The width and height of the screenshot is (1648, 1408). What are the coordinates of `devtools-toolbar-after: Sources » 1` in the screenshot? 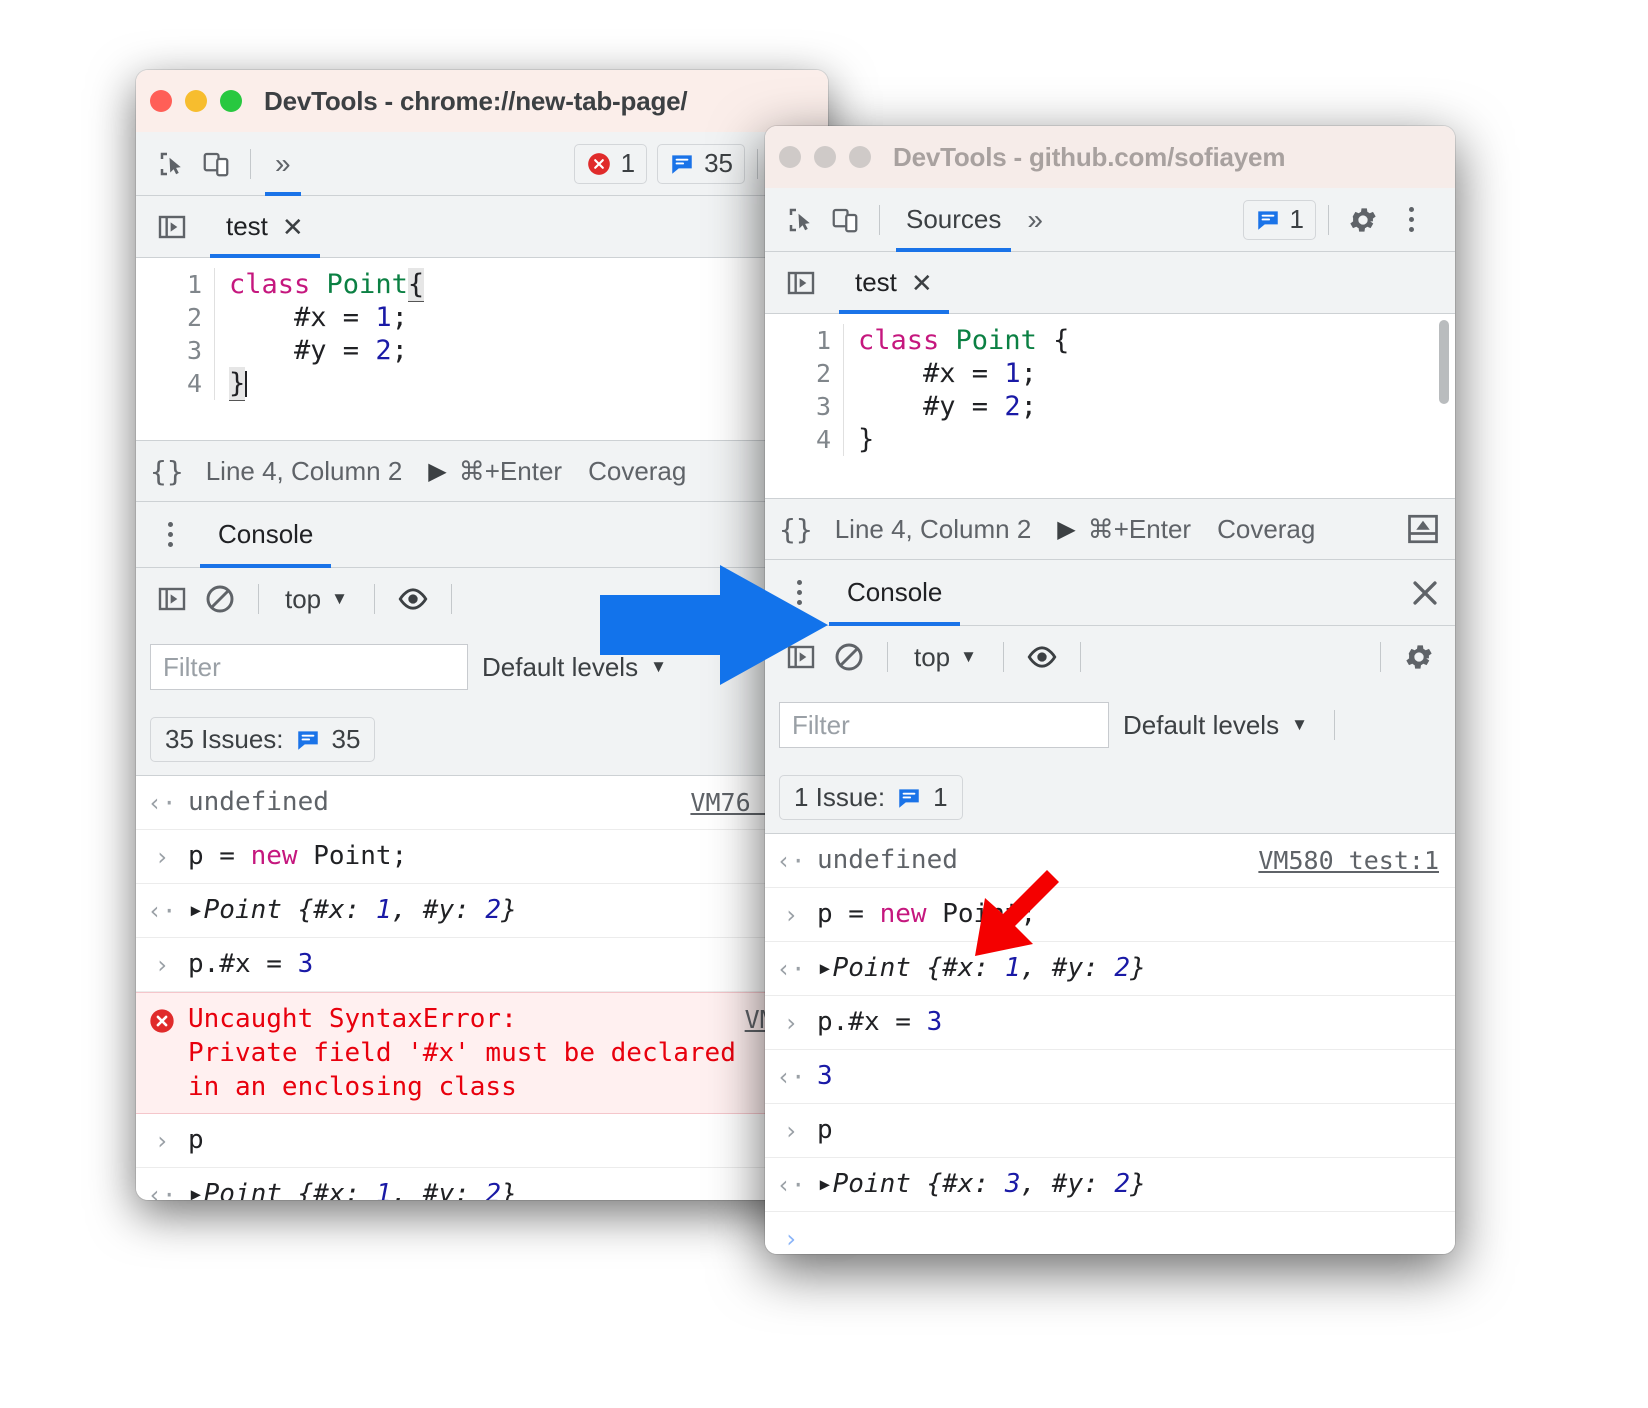 It's located at (1110, 220).